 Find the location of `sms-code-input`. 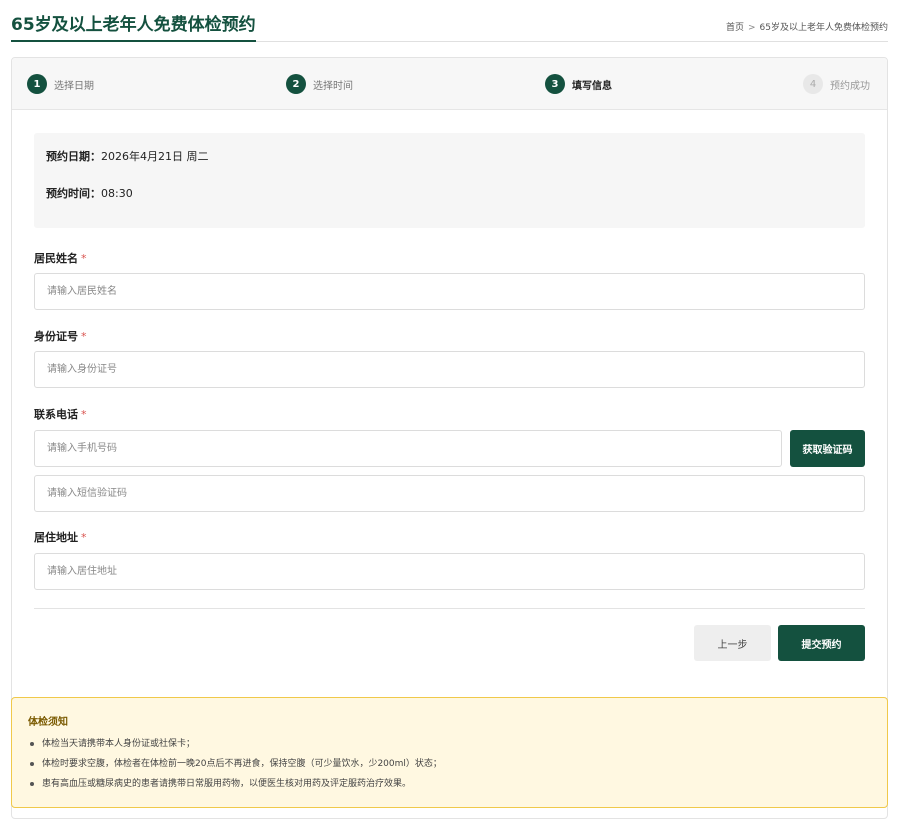

sms-code-input is located at coordinates (449, 493).